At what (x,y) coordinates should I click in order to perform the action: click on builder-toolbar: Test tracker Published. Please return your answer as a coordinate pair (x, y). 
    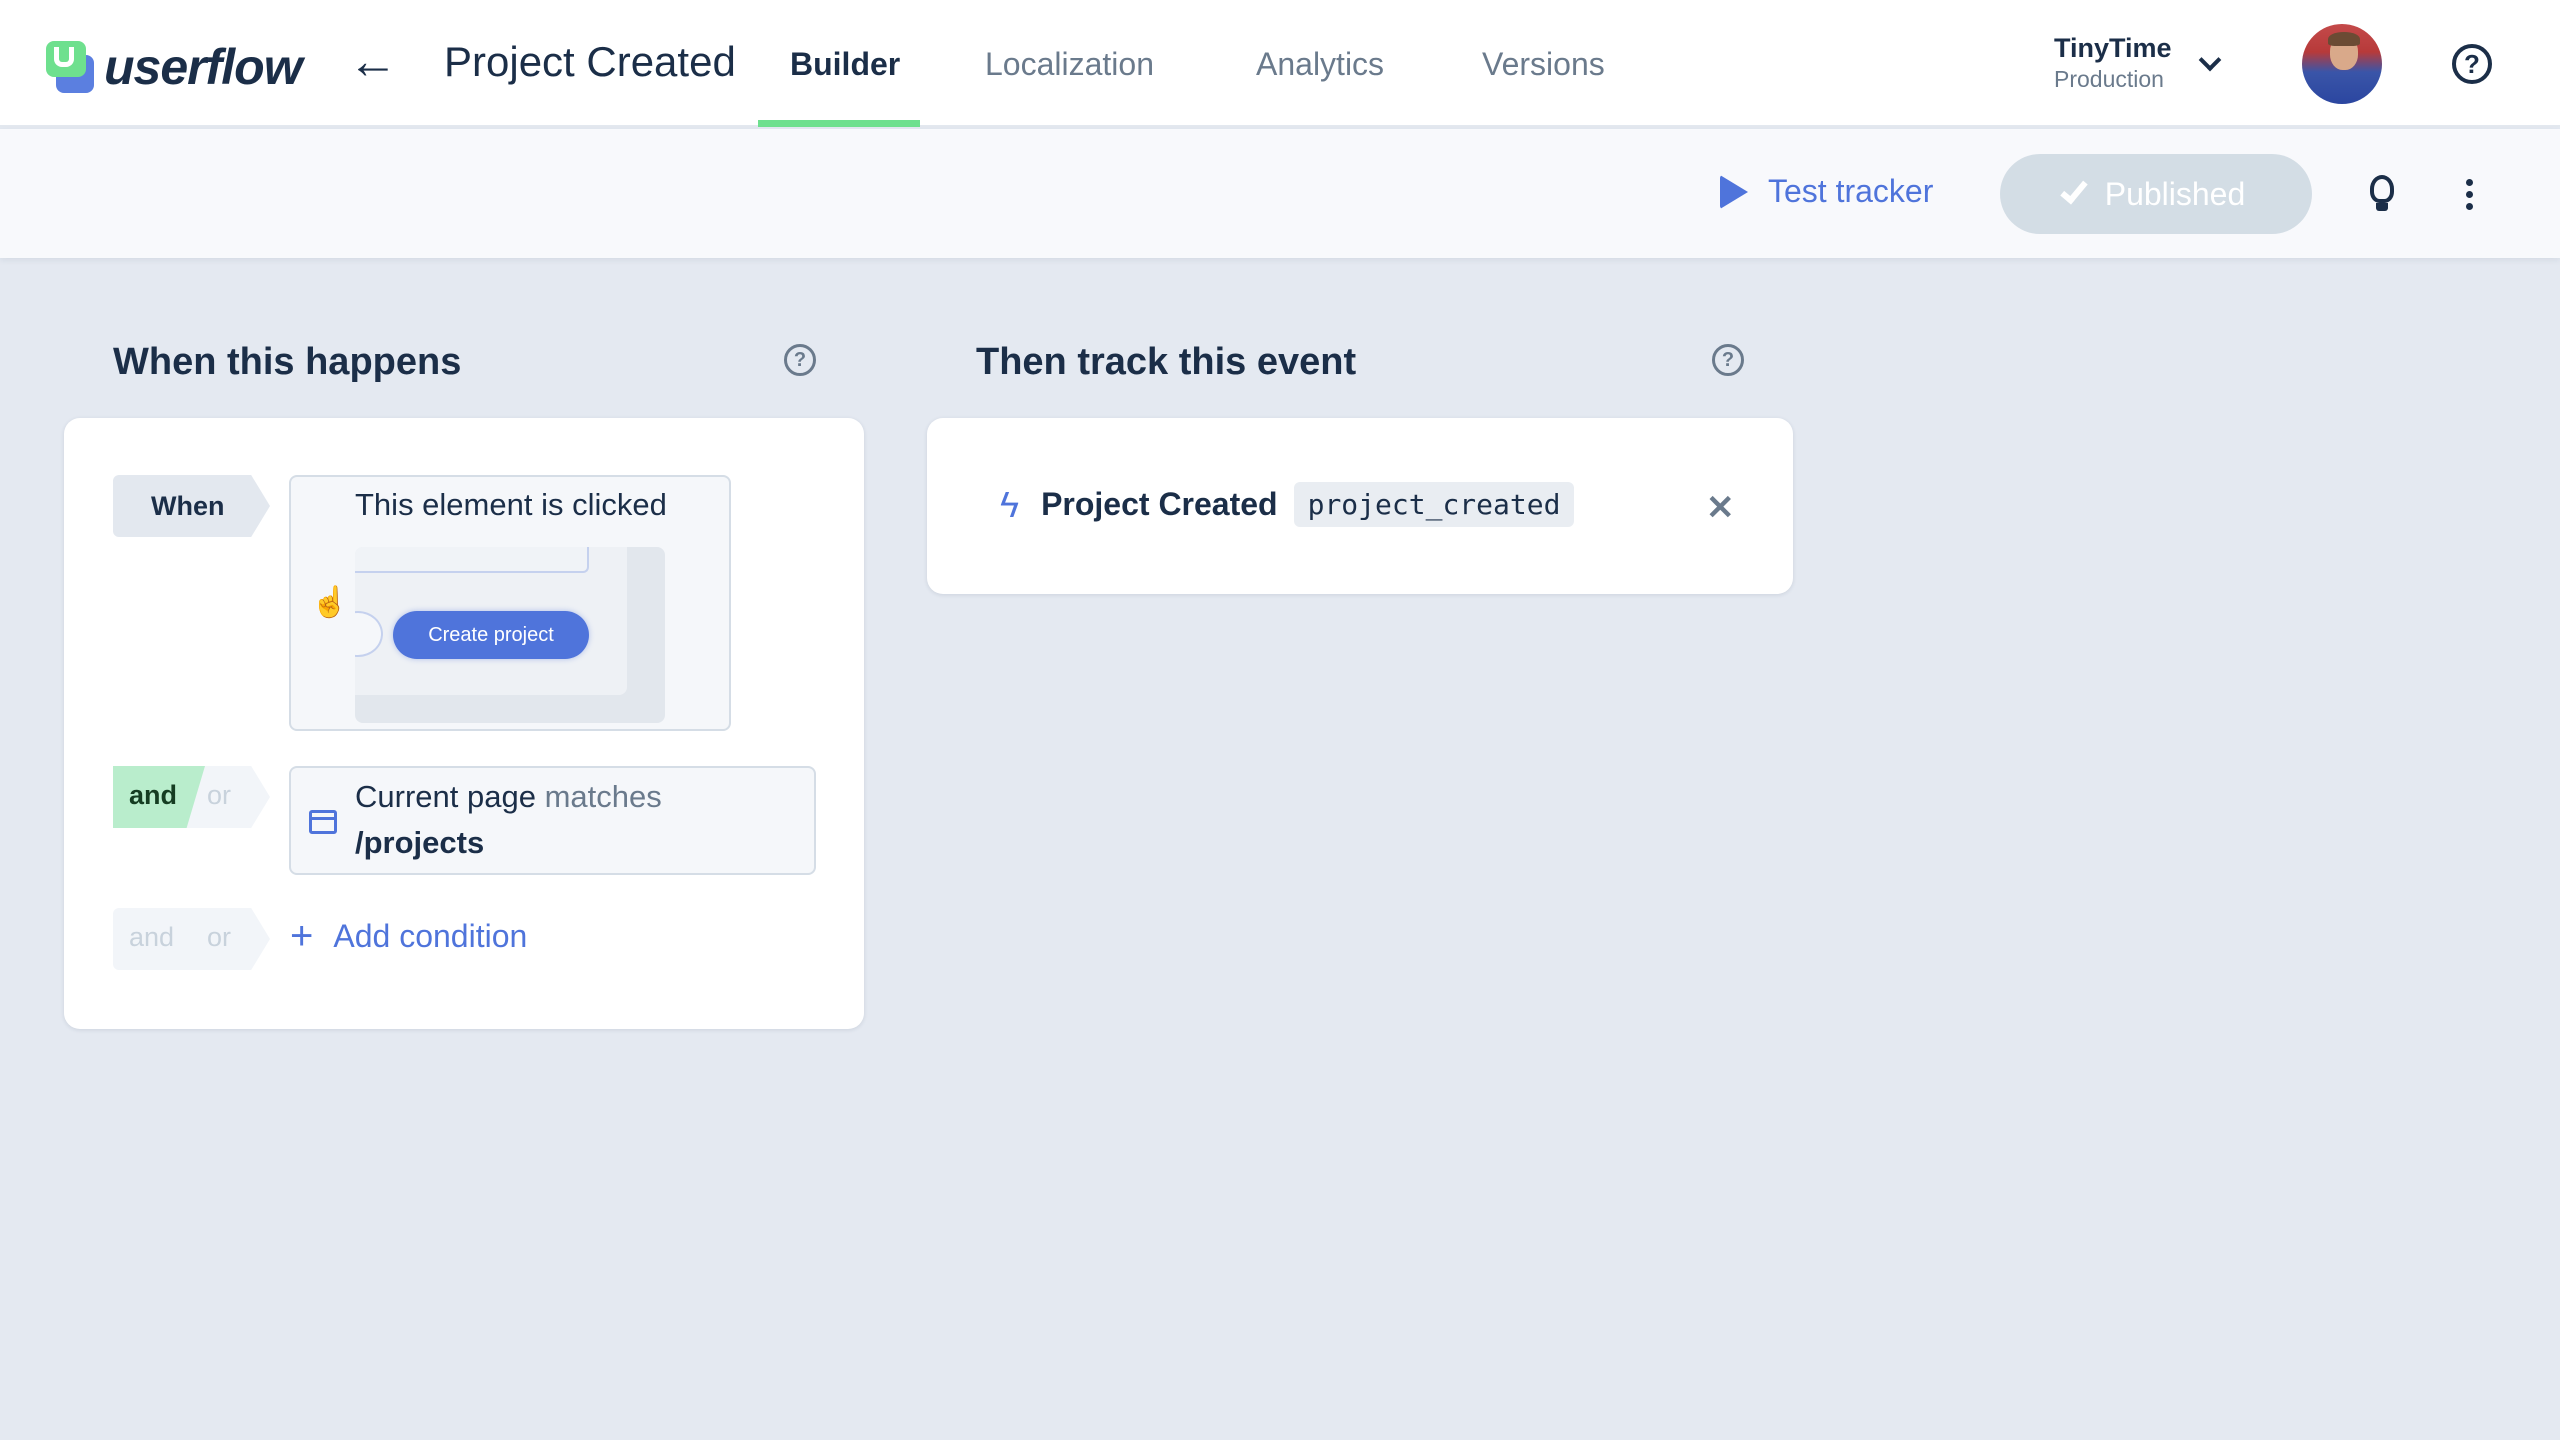
    Looking at the image, I should click on (1280, 193).